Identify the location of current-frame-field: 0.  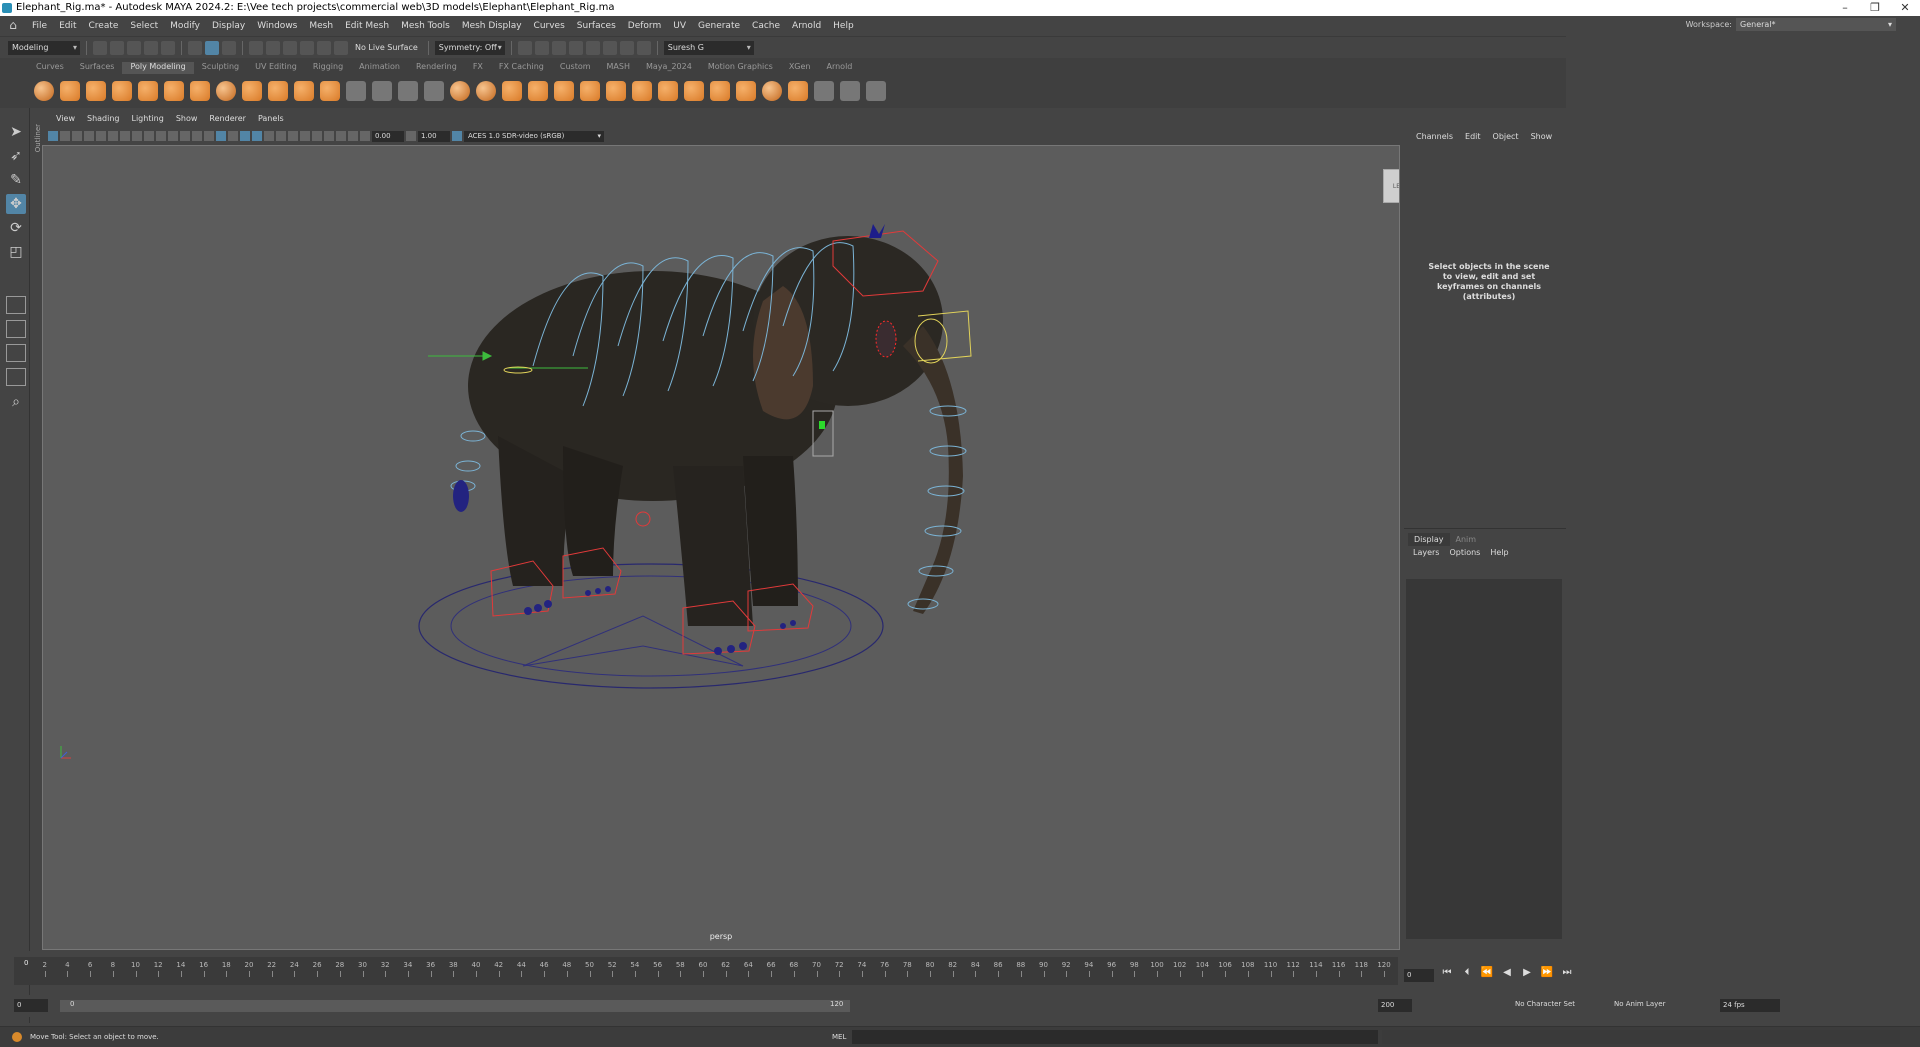
(1419, 975).